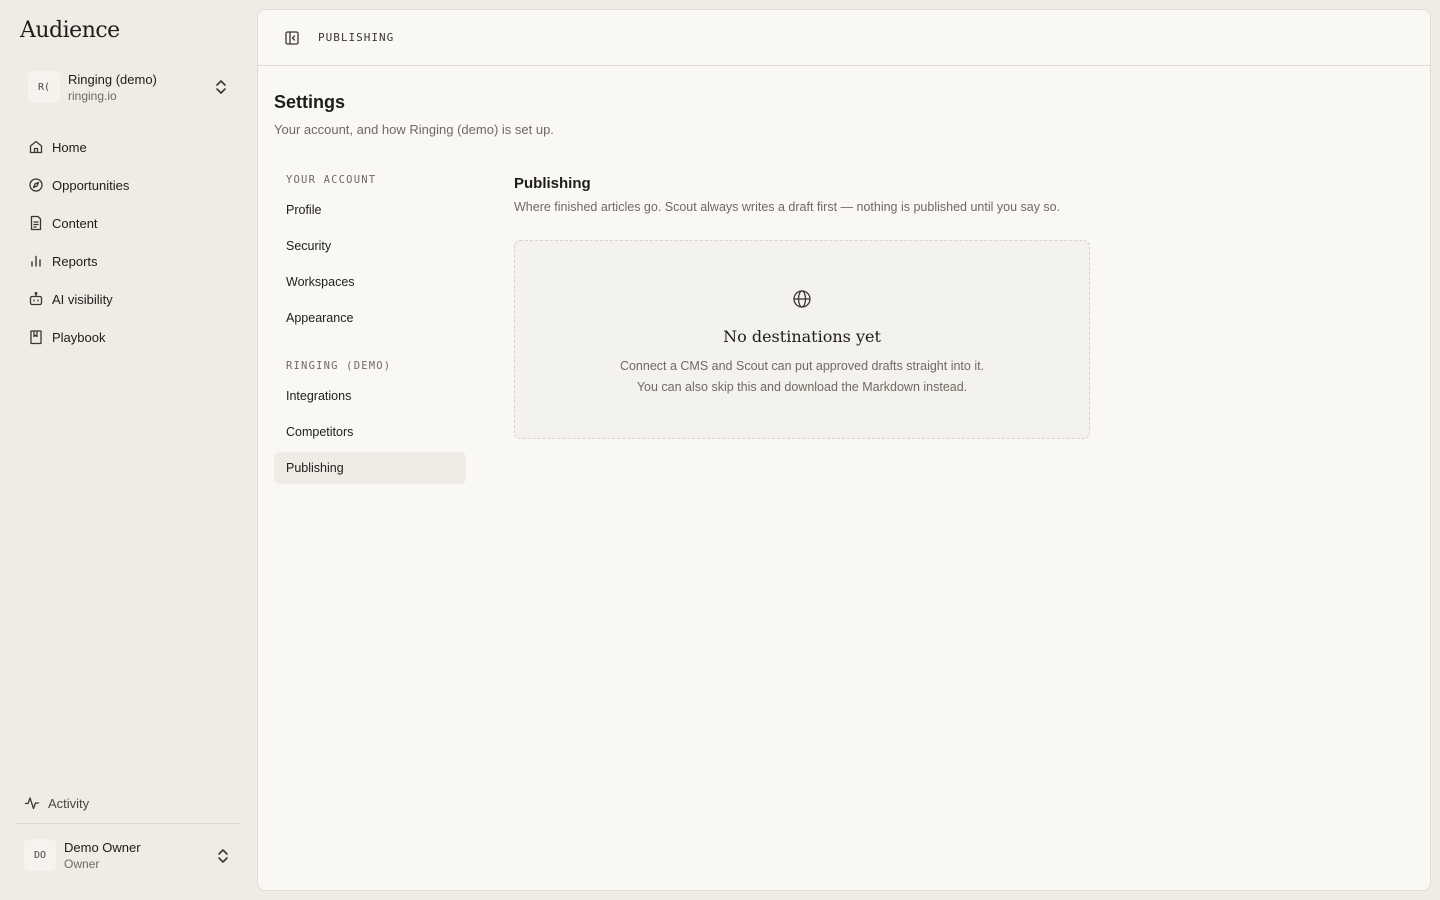 This screenshot has height=900, width=1440. I want to click on book-icon, so click(36, 337).